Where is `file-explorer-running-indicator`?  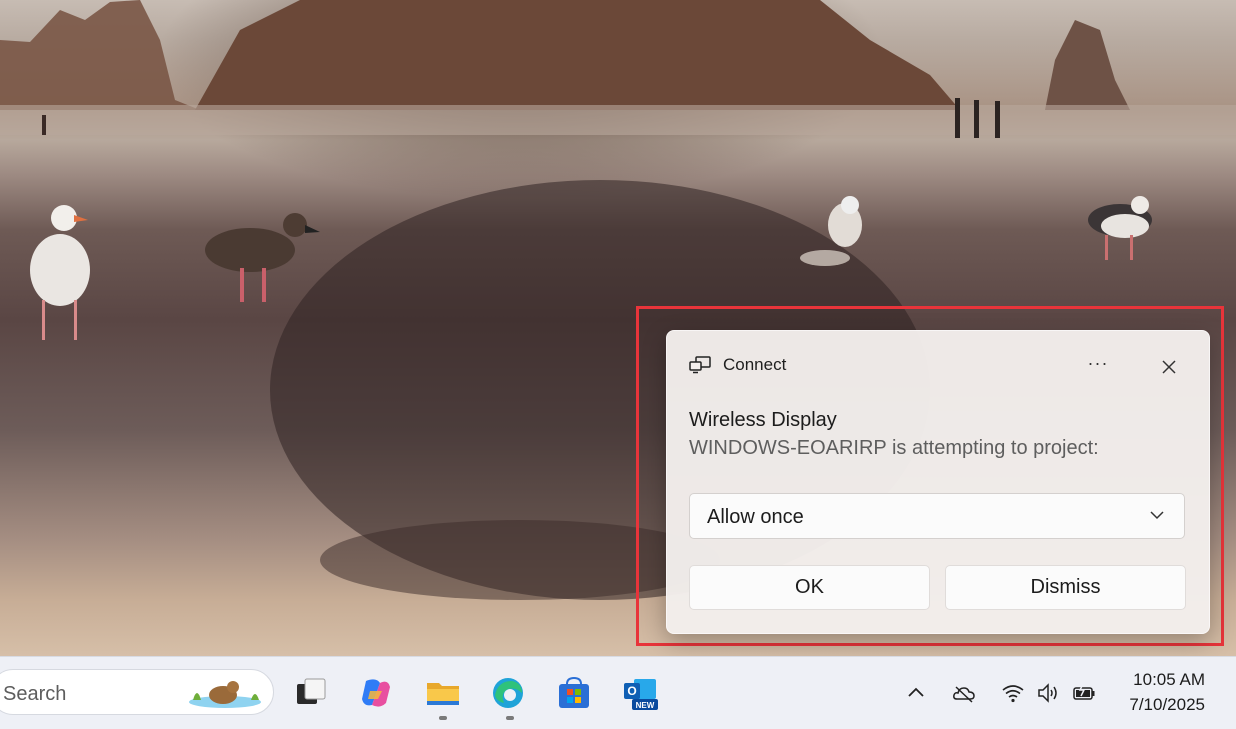
file-explorer-running-indicator is located at coordinates (443, 718).